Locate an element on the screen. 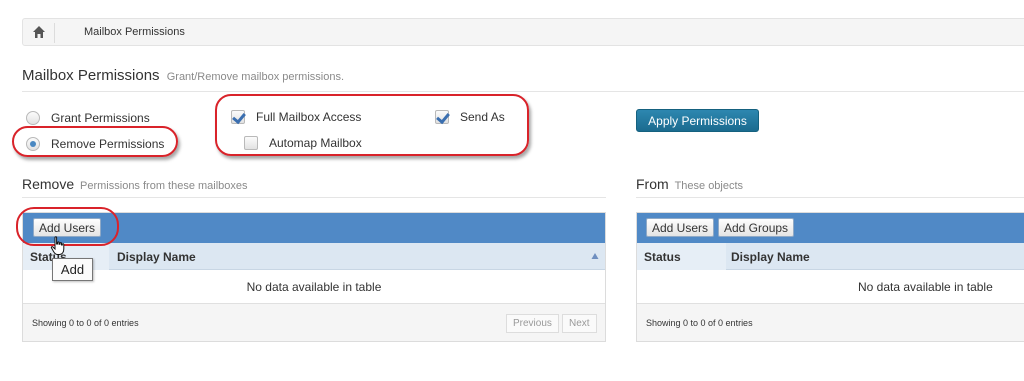 The width and height of the screenshot is (1024, 381). grant-permissions-radio: Grant Permissions is located at coordinates (88, 118).